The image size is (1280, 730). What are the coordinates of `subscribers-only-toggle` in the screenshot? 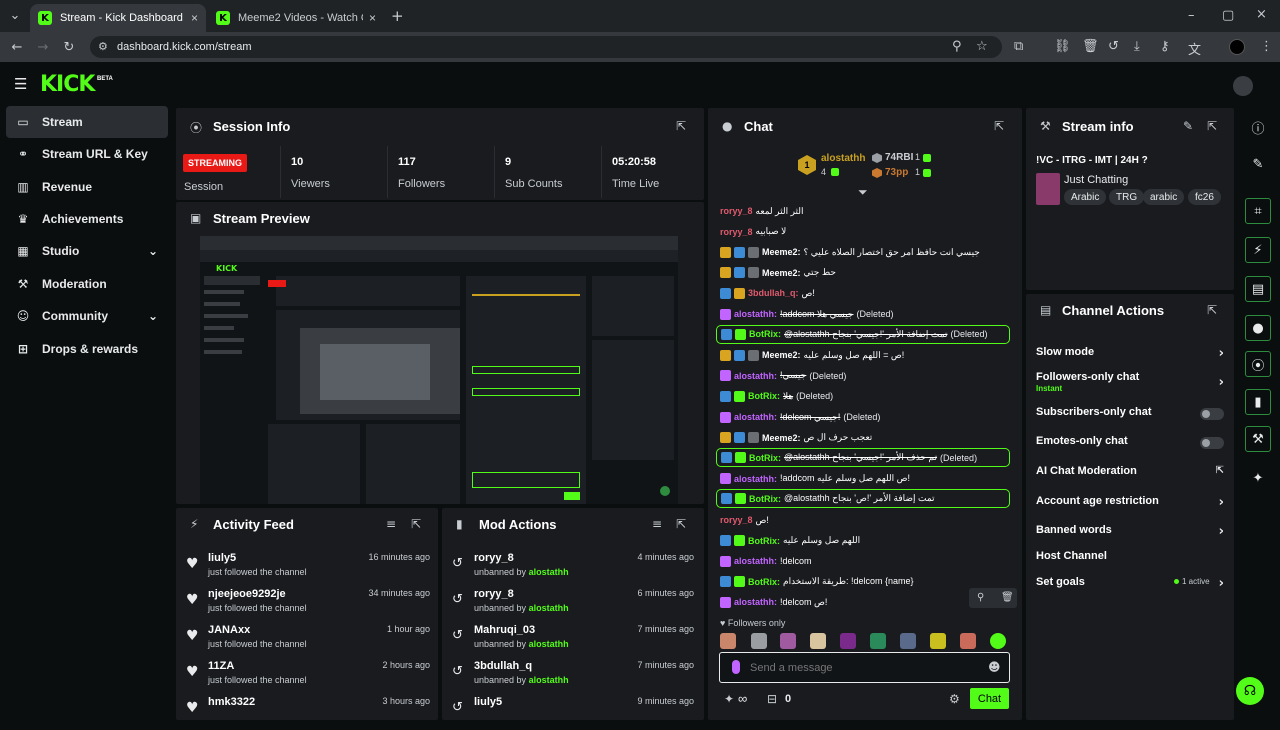 It's located at (1212, 414).